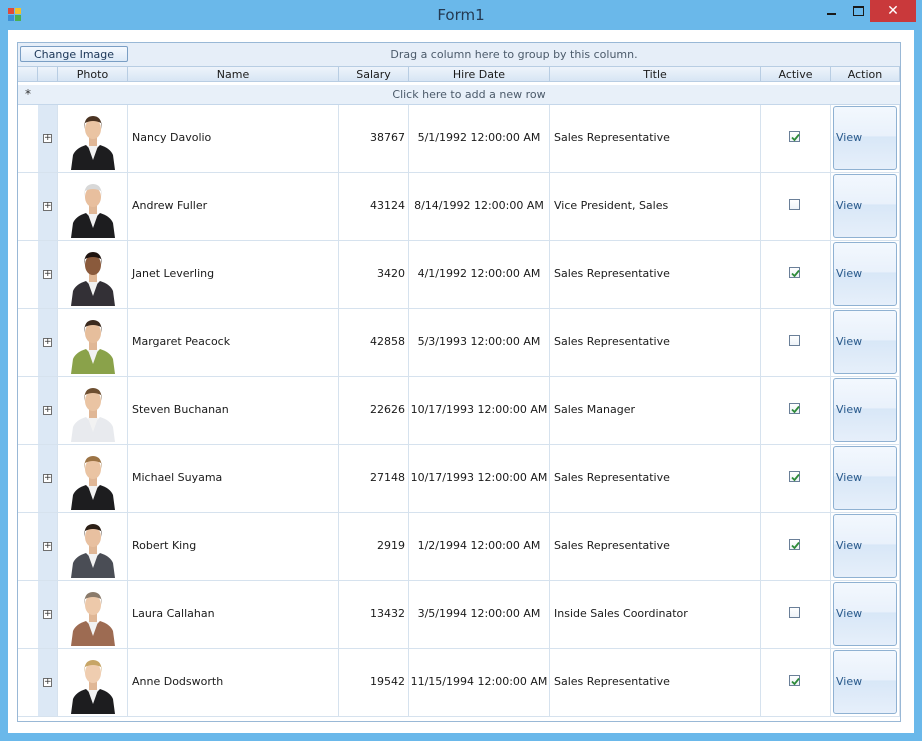 This screenshot has height=741, width=922. Describe the element at coordinates (858, 11) in the screenshot. I see `maximize-button` at that location.